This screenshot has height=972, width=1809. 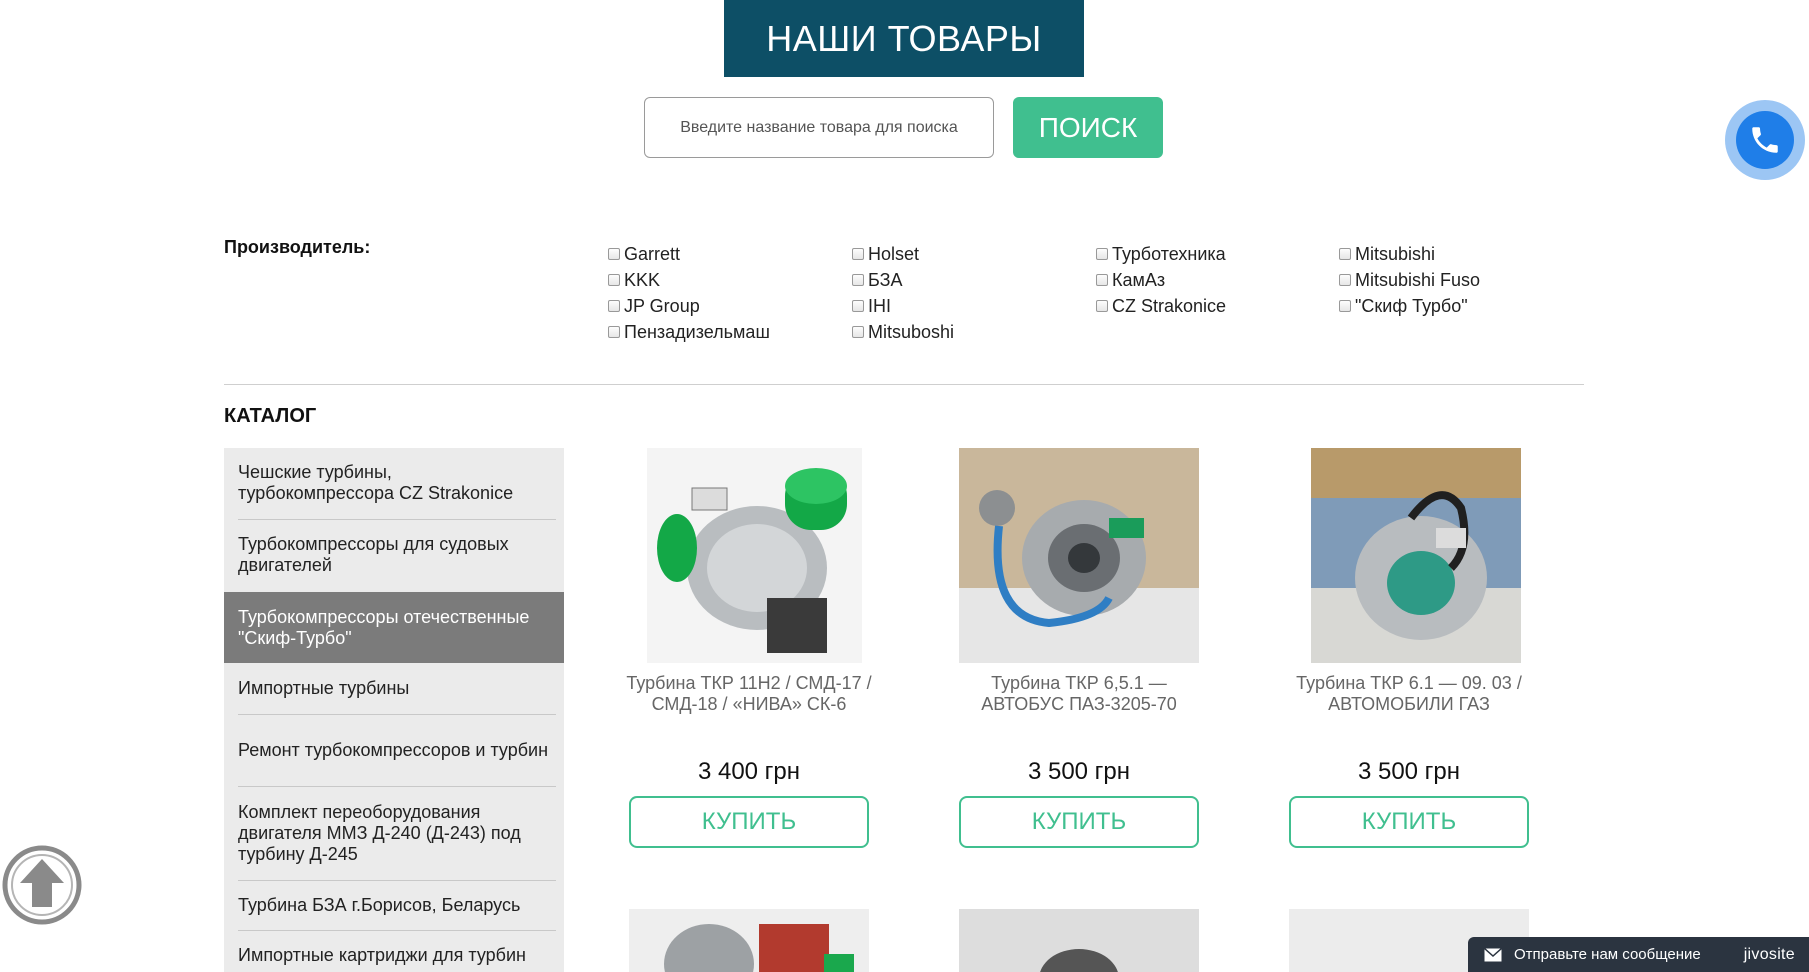 I want to click on filter-column-1: Garrett KKK JP Group Пензадизельмаш, so click(x=689, y=293).